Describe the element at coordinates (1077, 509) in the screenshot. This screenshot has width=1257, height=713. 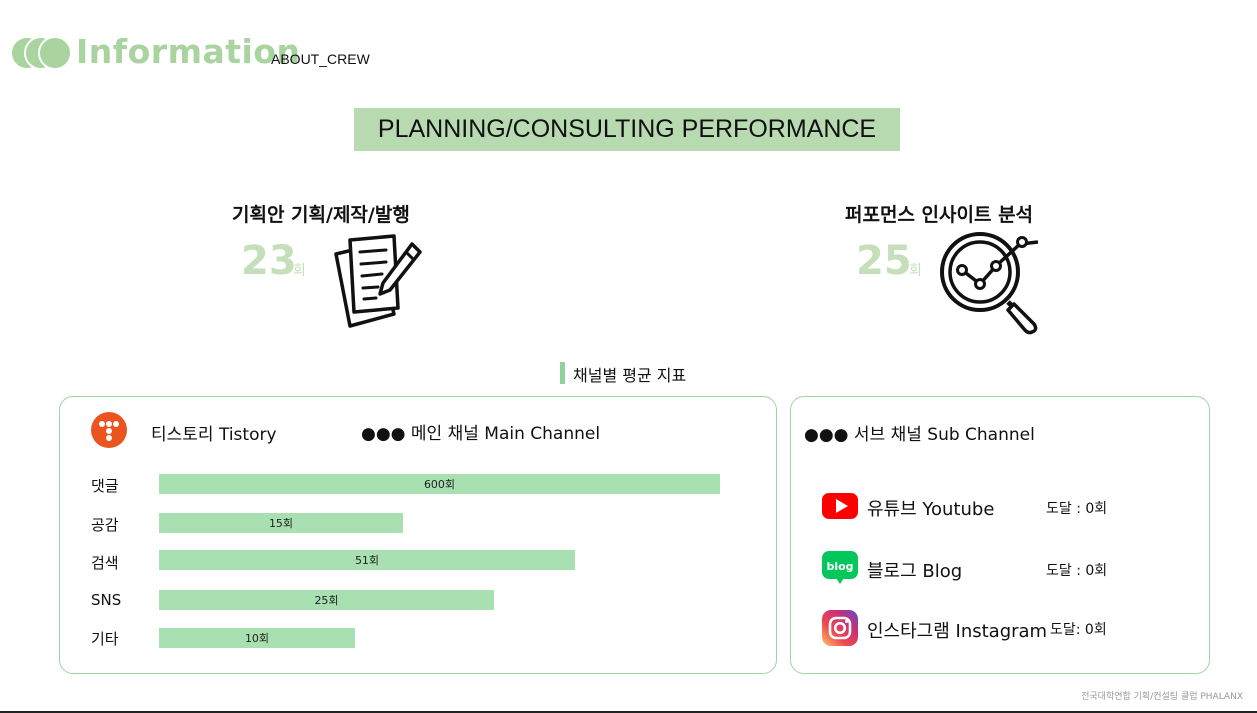
I see `sub-reach-youtube: 도달 : 0회` at that location.